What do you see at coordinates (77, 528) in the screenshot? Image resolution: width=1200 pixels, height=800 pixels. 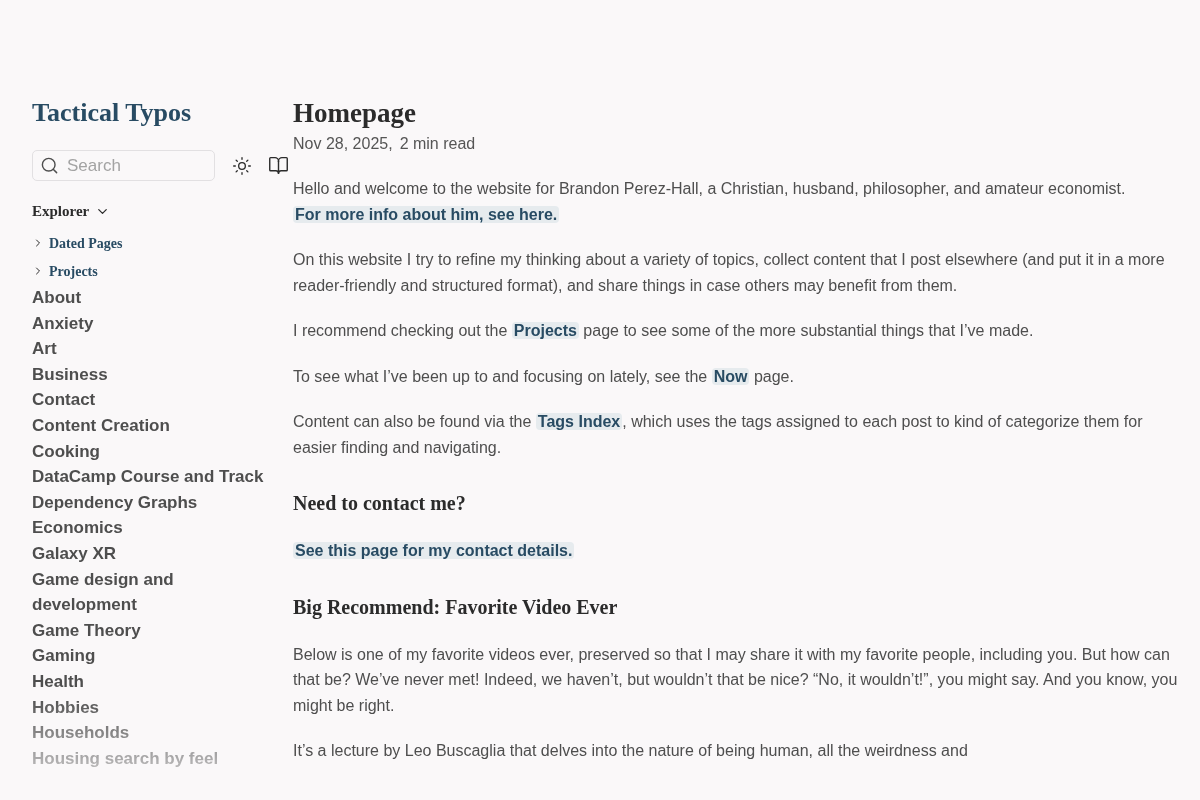 I see `sidebar-link: Economics` at bounding box center [77, 528].